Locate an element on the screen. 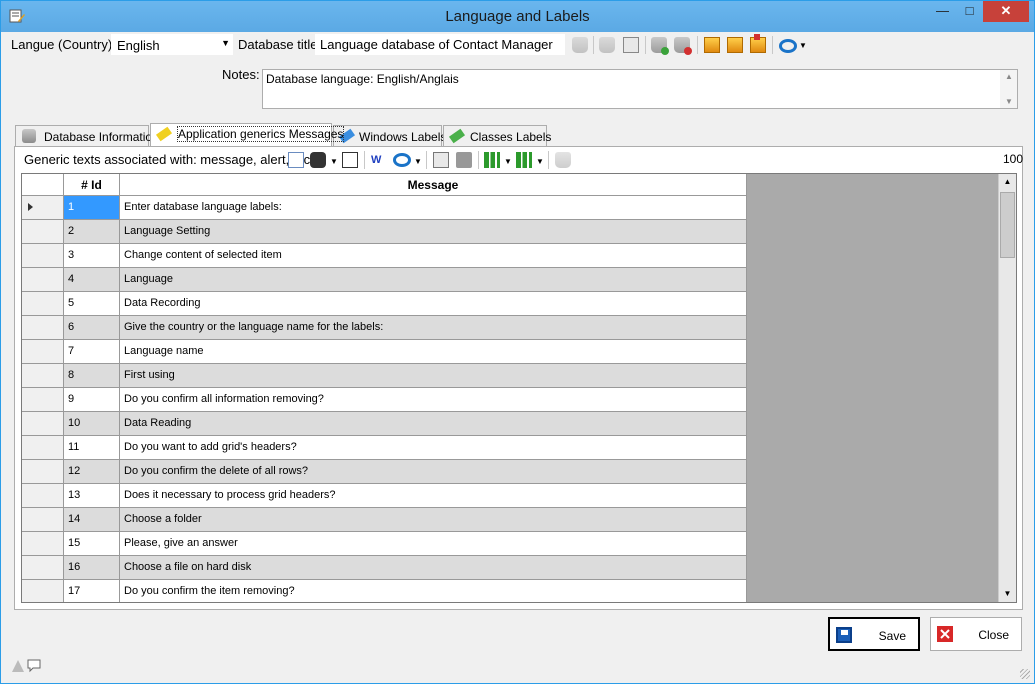 This screenshot has width=1035, height=684. cell-message: Change content of selected item is located at coordinates (433, 256).